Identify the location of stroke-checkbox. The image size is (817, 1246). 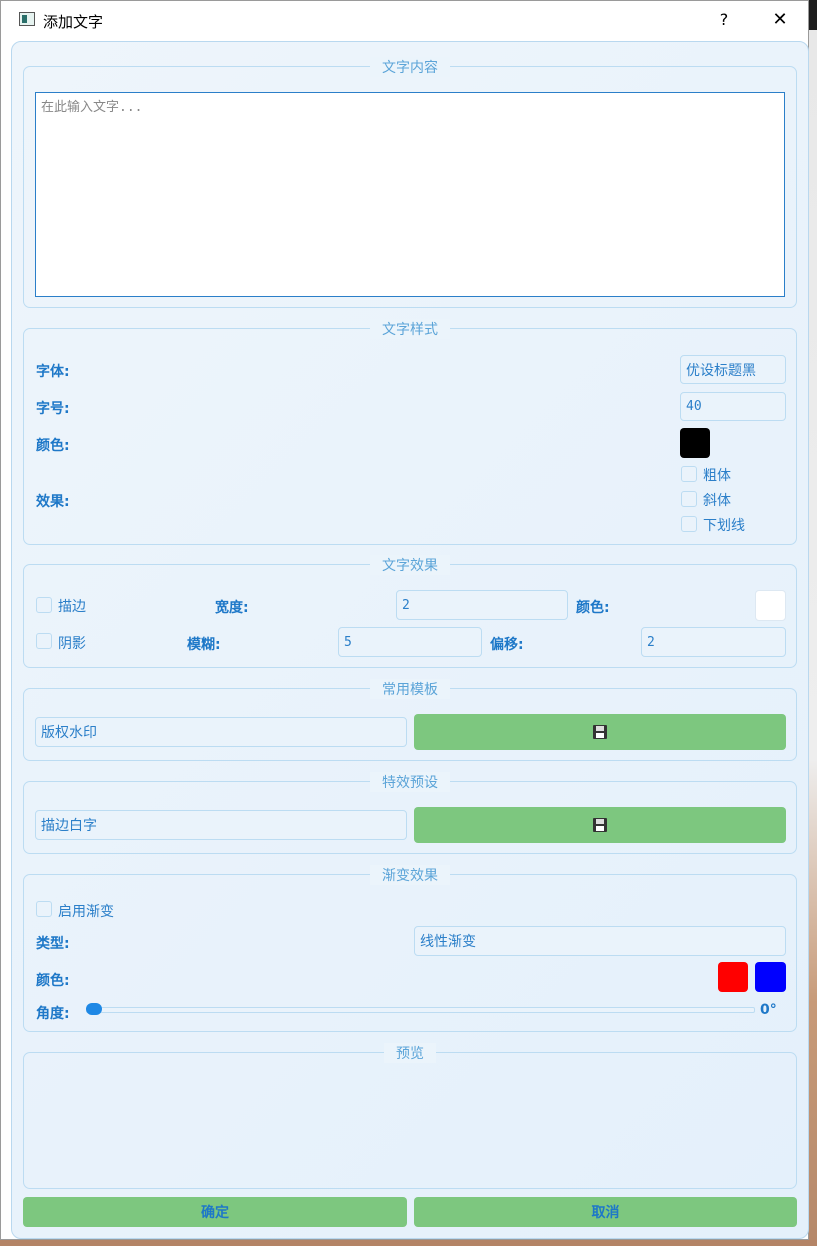
(44, 605).